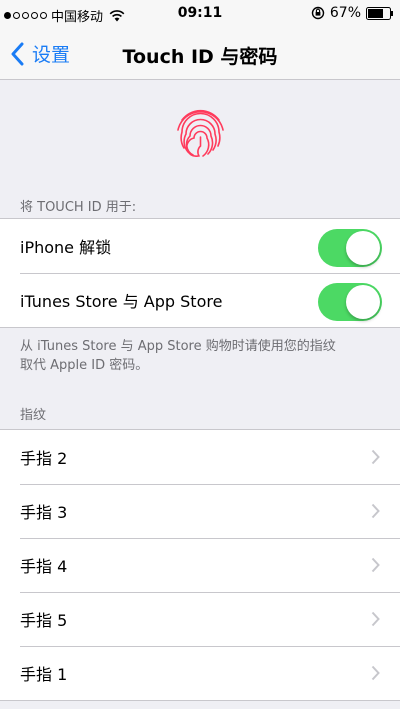  Describe the element at coordinates (379, 13) in the screenshot. I see `battery-icon` at that location.